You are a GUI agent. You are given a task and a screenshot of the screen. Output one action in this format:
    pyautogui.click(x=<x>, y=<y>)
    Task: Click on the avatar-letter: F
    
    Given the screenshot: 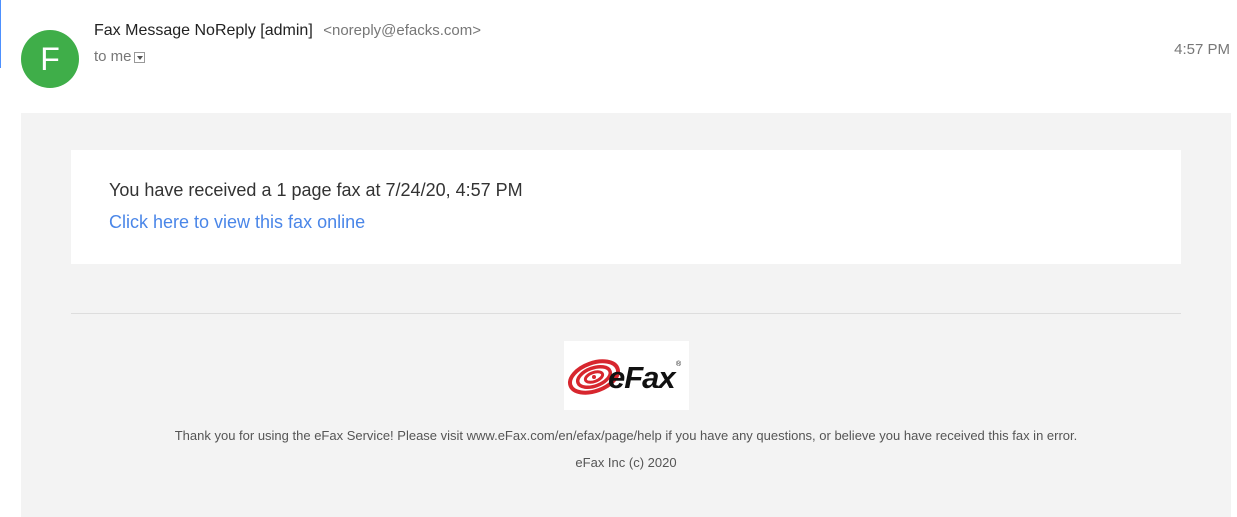 What is the action you would take?
    pyautogui.click(x=50, y=59)
    